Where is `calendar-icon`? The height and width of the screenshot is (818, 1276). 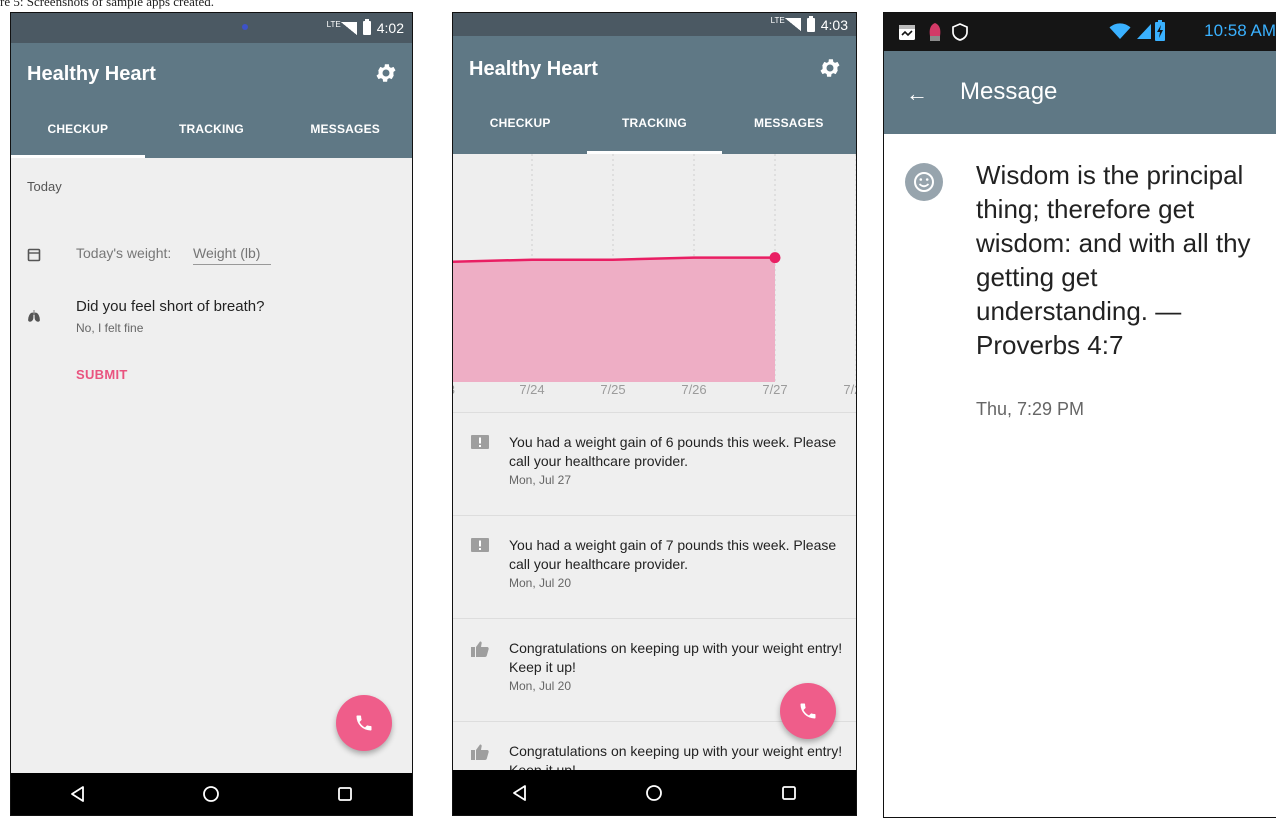
calendar-icon is located at coordinates (907, 32).